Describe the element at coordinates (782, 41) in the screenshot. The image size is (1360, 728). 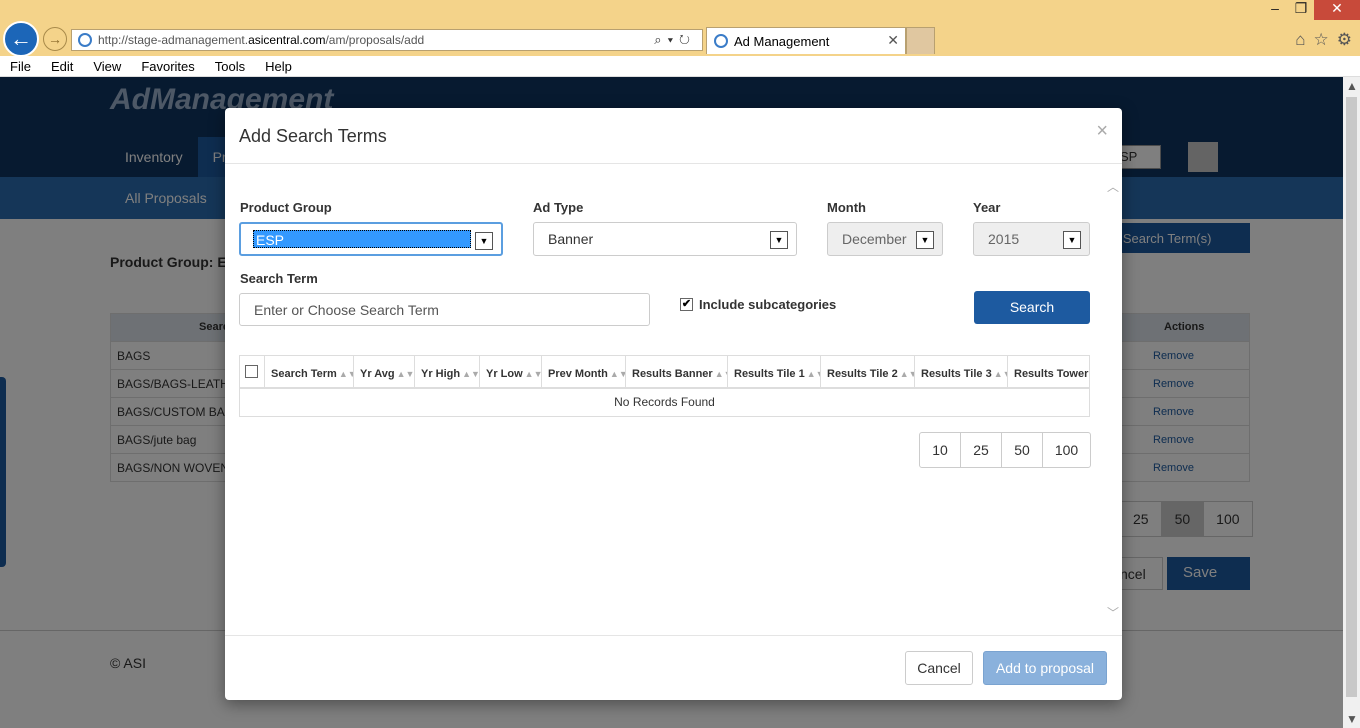
I see `tab-title: Ad Management` at that location.